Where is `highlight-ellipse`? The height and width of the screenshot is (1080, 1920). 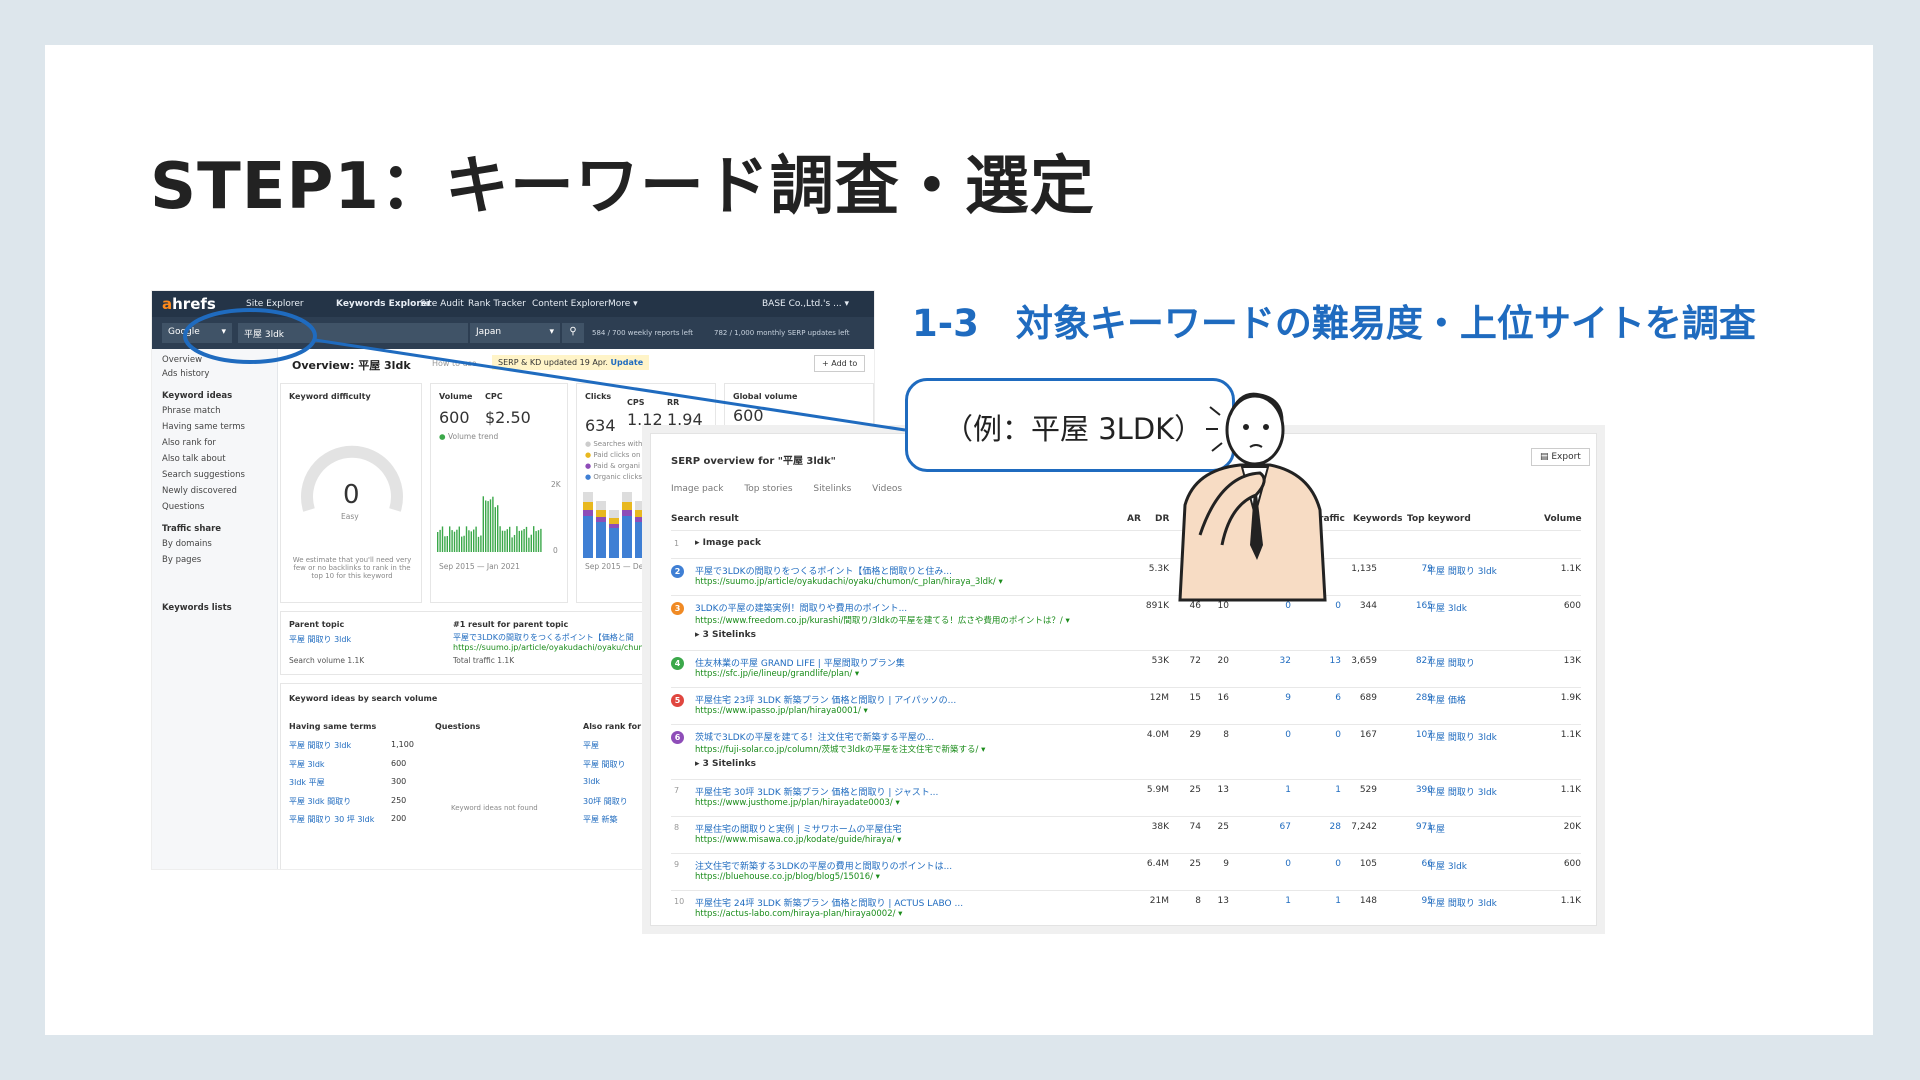
highlight-ellipse is located at coordinates (250, 336).